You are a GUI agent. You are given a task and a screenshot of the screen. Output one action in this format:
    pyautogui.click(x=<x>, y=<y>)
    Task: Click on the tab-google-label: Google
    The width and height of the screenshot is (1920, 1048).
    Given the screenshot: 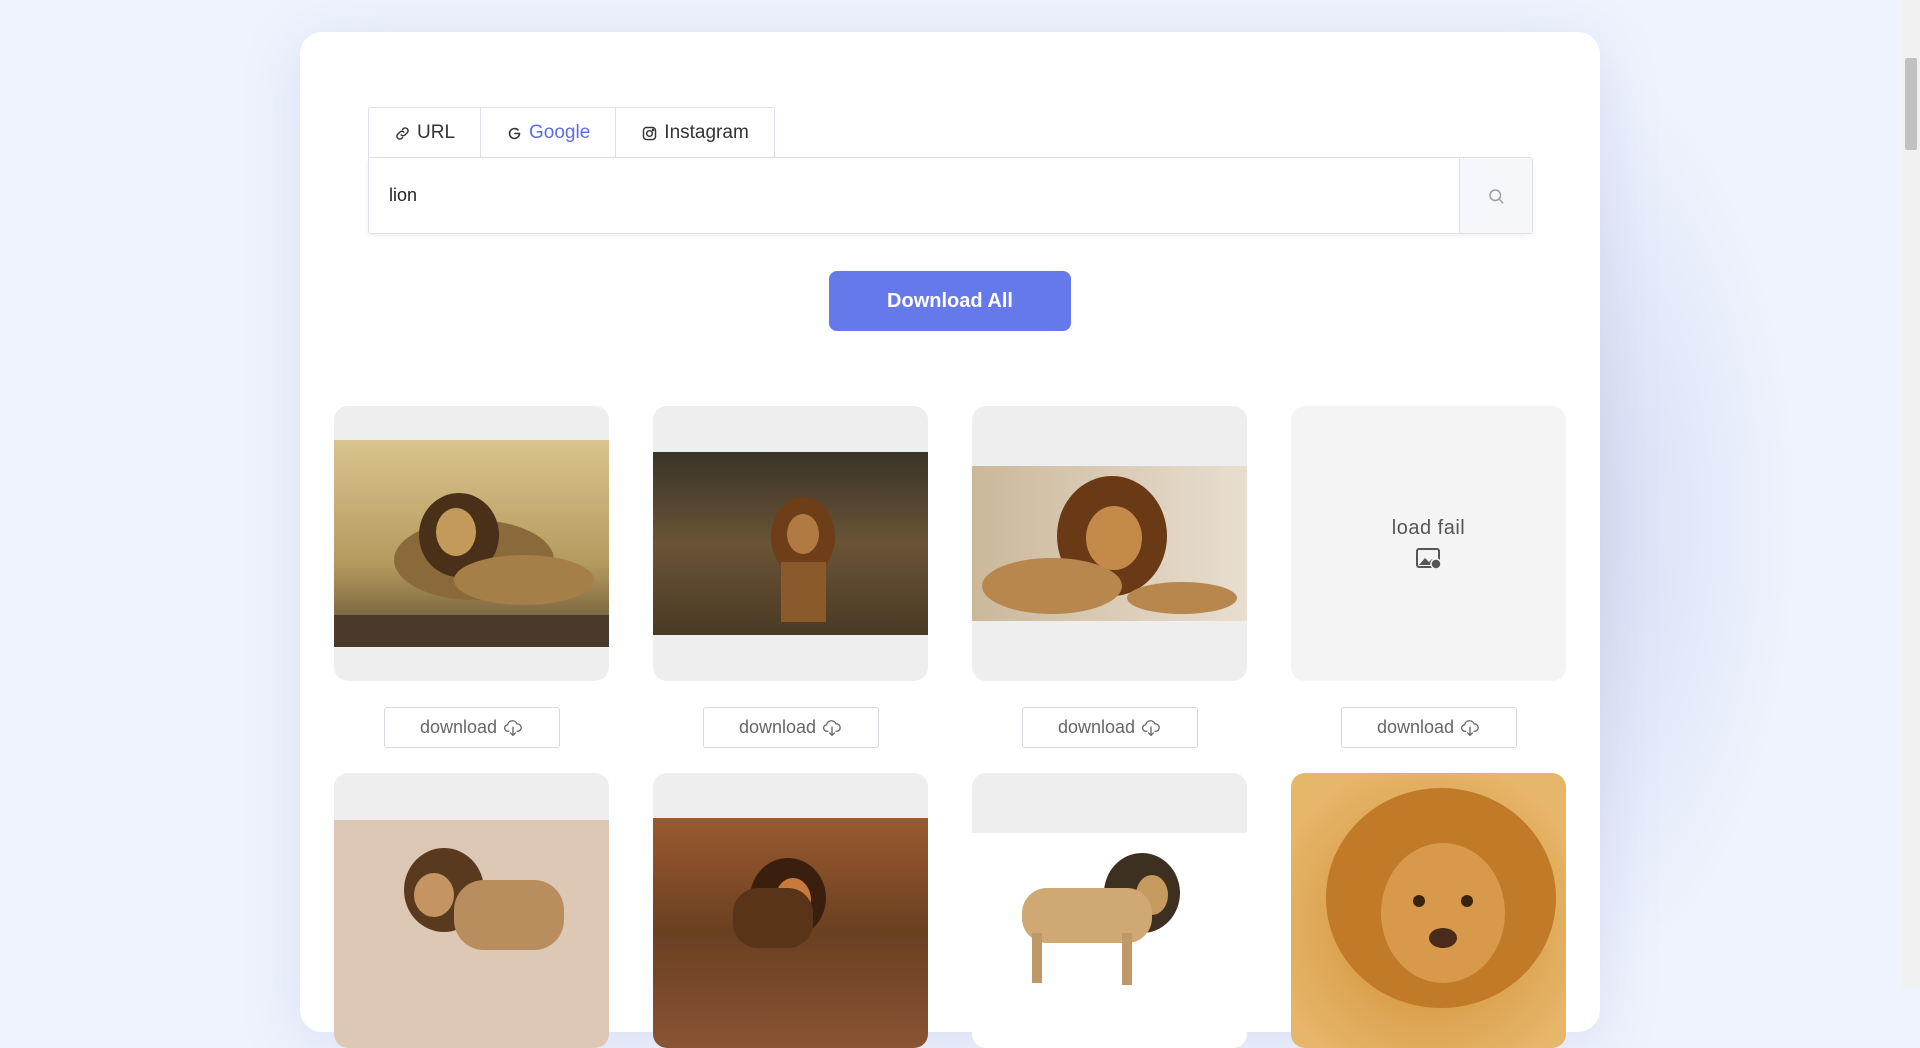 What is the action you would take?
    pyautogui.click(x=560, y=132)
    